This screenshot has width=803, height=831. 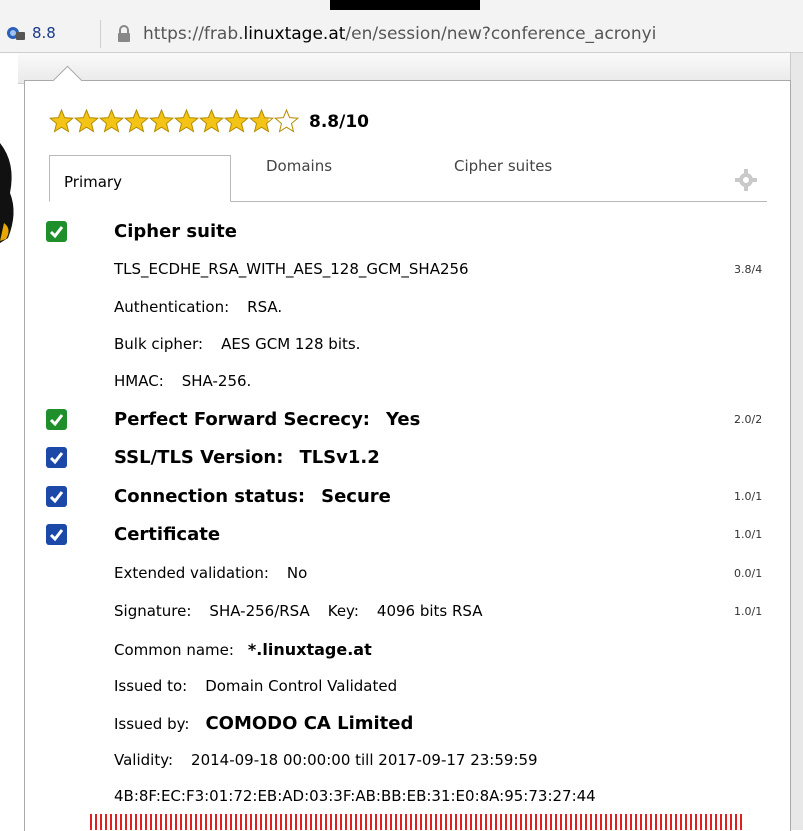 I want to click on issued-to-label: Issued to:, so click(x=151, y=686).